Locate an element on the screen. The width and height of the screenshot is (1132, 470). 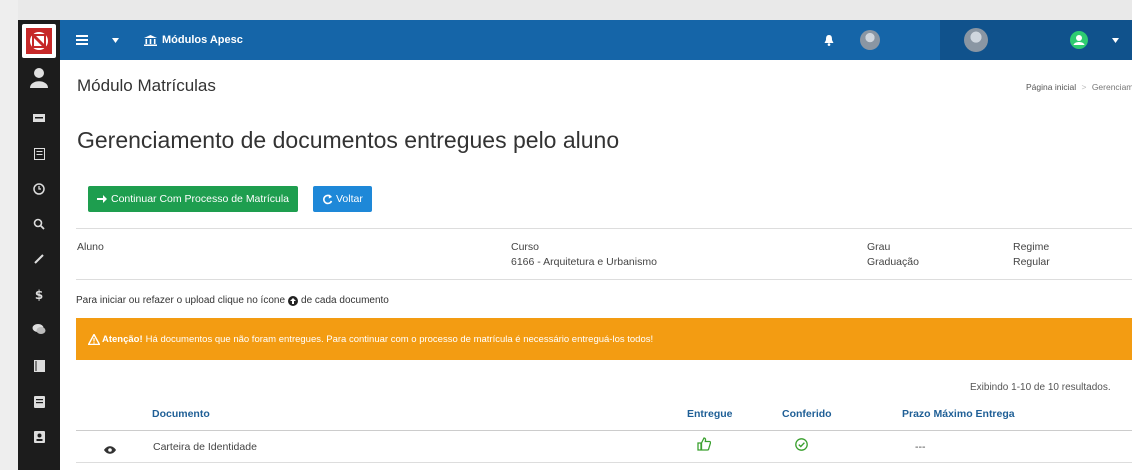
modules-menu: Módulos Apesc is located at coordinates (193, 40).